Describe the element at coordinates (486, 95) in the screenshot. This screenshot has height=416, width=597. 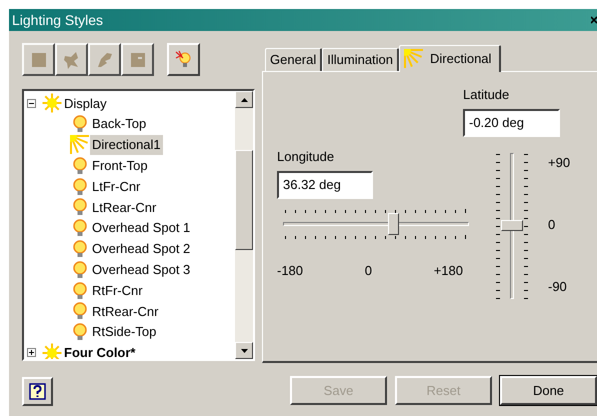
I see `latitude-label: Latitude` at that location.